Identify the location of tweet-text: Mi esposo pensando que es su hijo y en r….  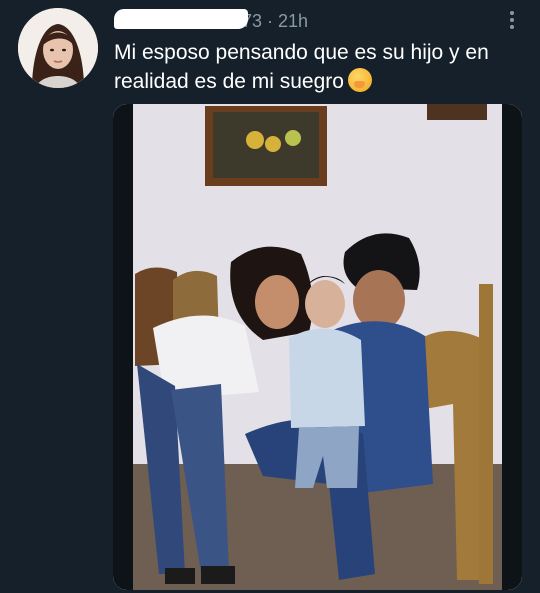
(314, 67).